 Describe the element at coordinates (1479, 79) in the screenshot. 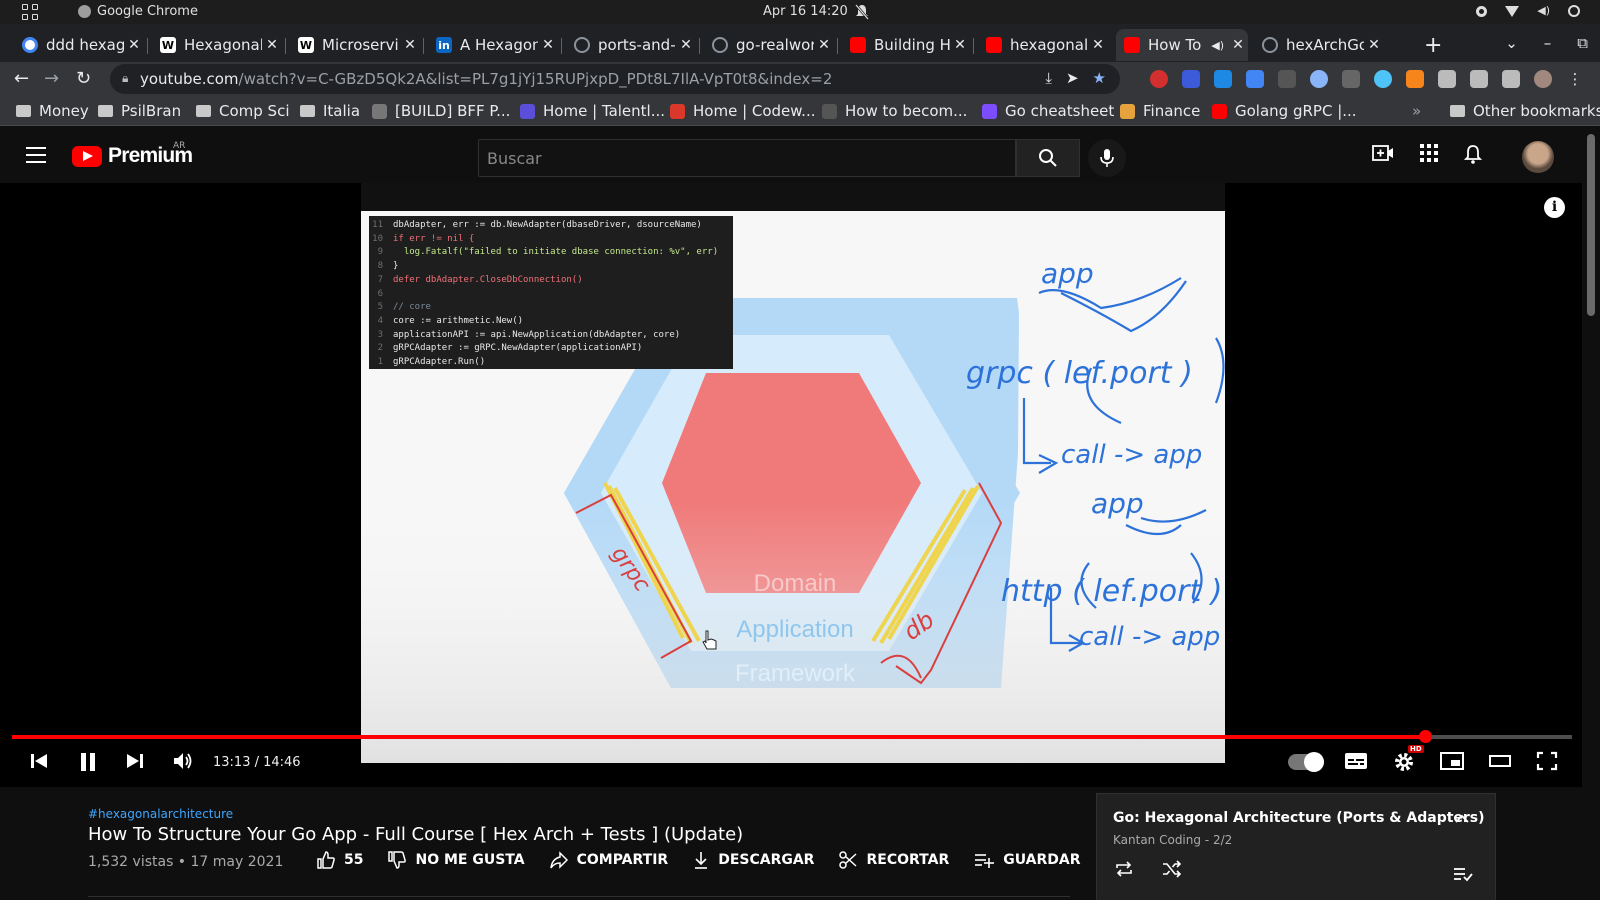

I see `reading-list-icon` at that location.